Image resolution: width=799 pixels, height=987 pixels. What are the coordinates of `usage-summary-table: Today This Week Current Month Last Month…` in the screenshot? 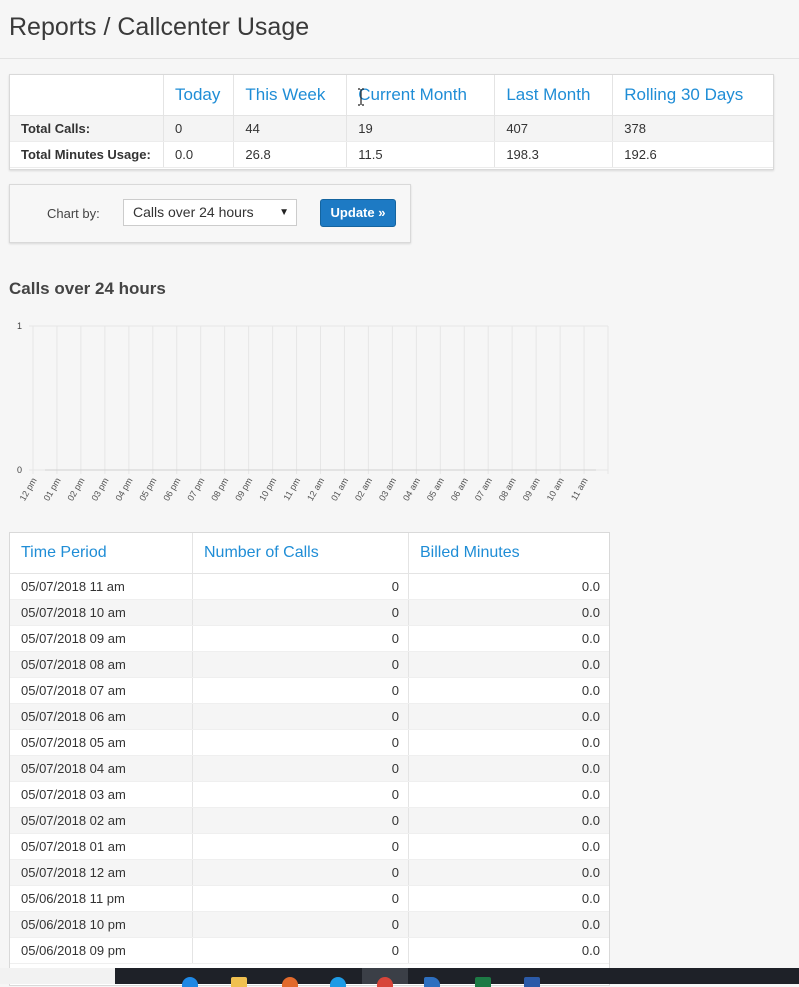 It's located at (391, 122).